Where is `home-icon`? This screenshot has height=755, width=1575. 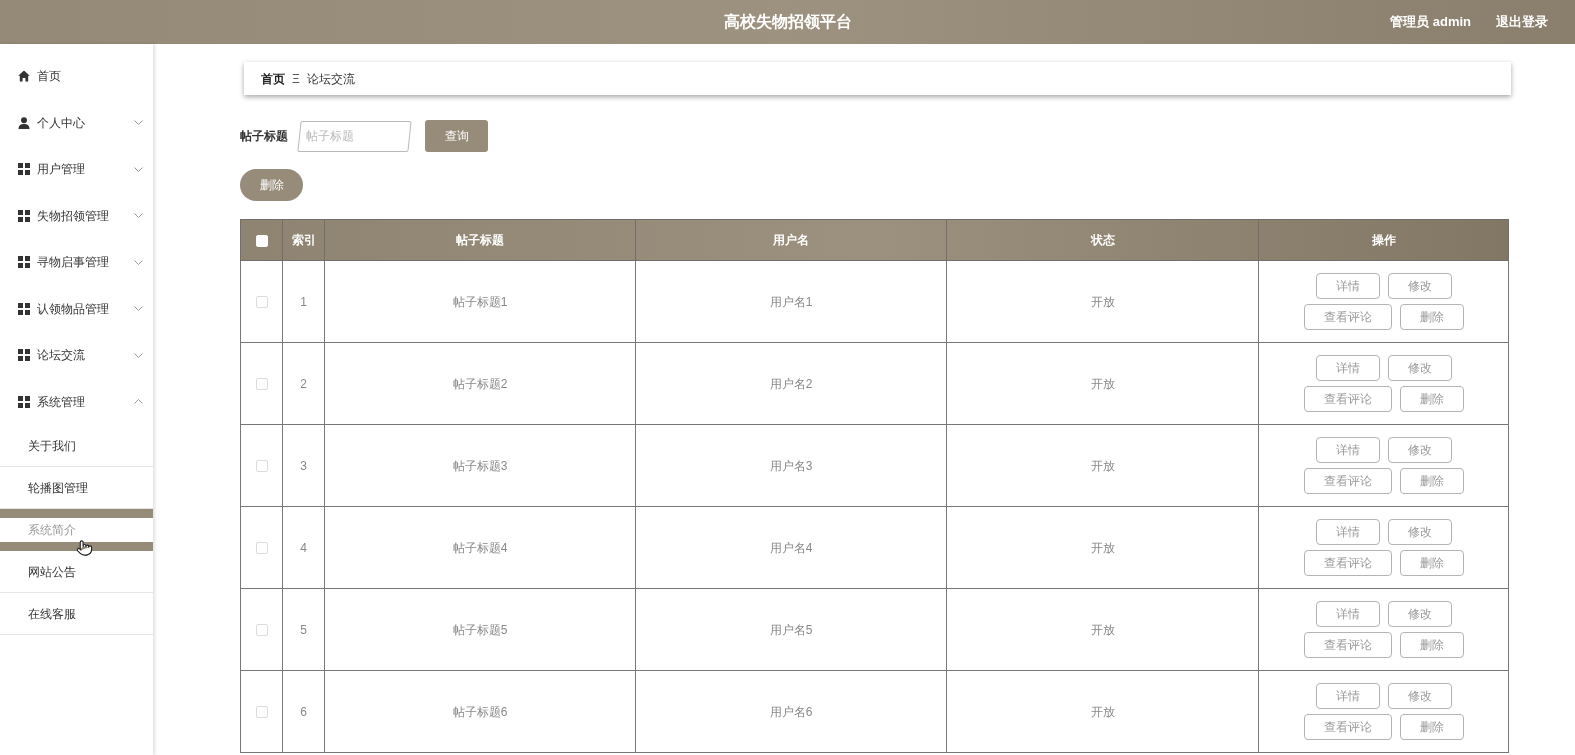 home-icon is located at coordinates (24, 76).